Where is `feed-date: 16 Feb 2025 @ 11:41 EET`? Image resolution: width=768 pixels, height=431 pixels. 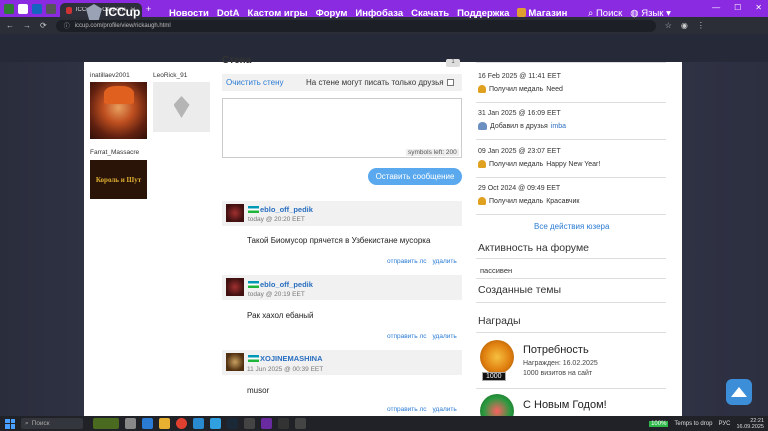 feed-date: 16 Feb 2025 @ 11:41 EET is located at coordinates (519, 76).